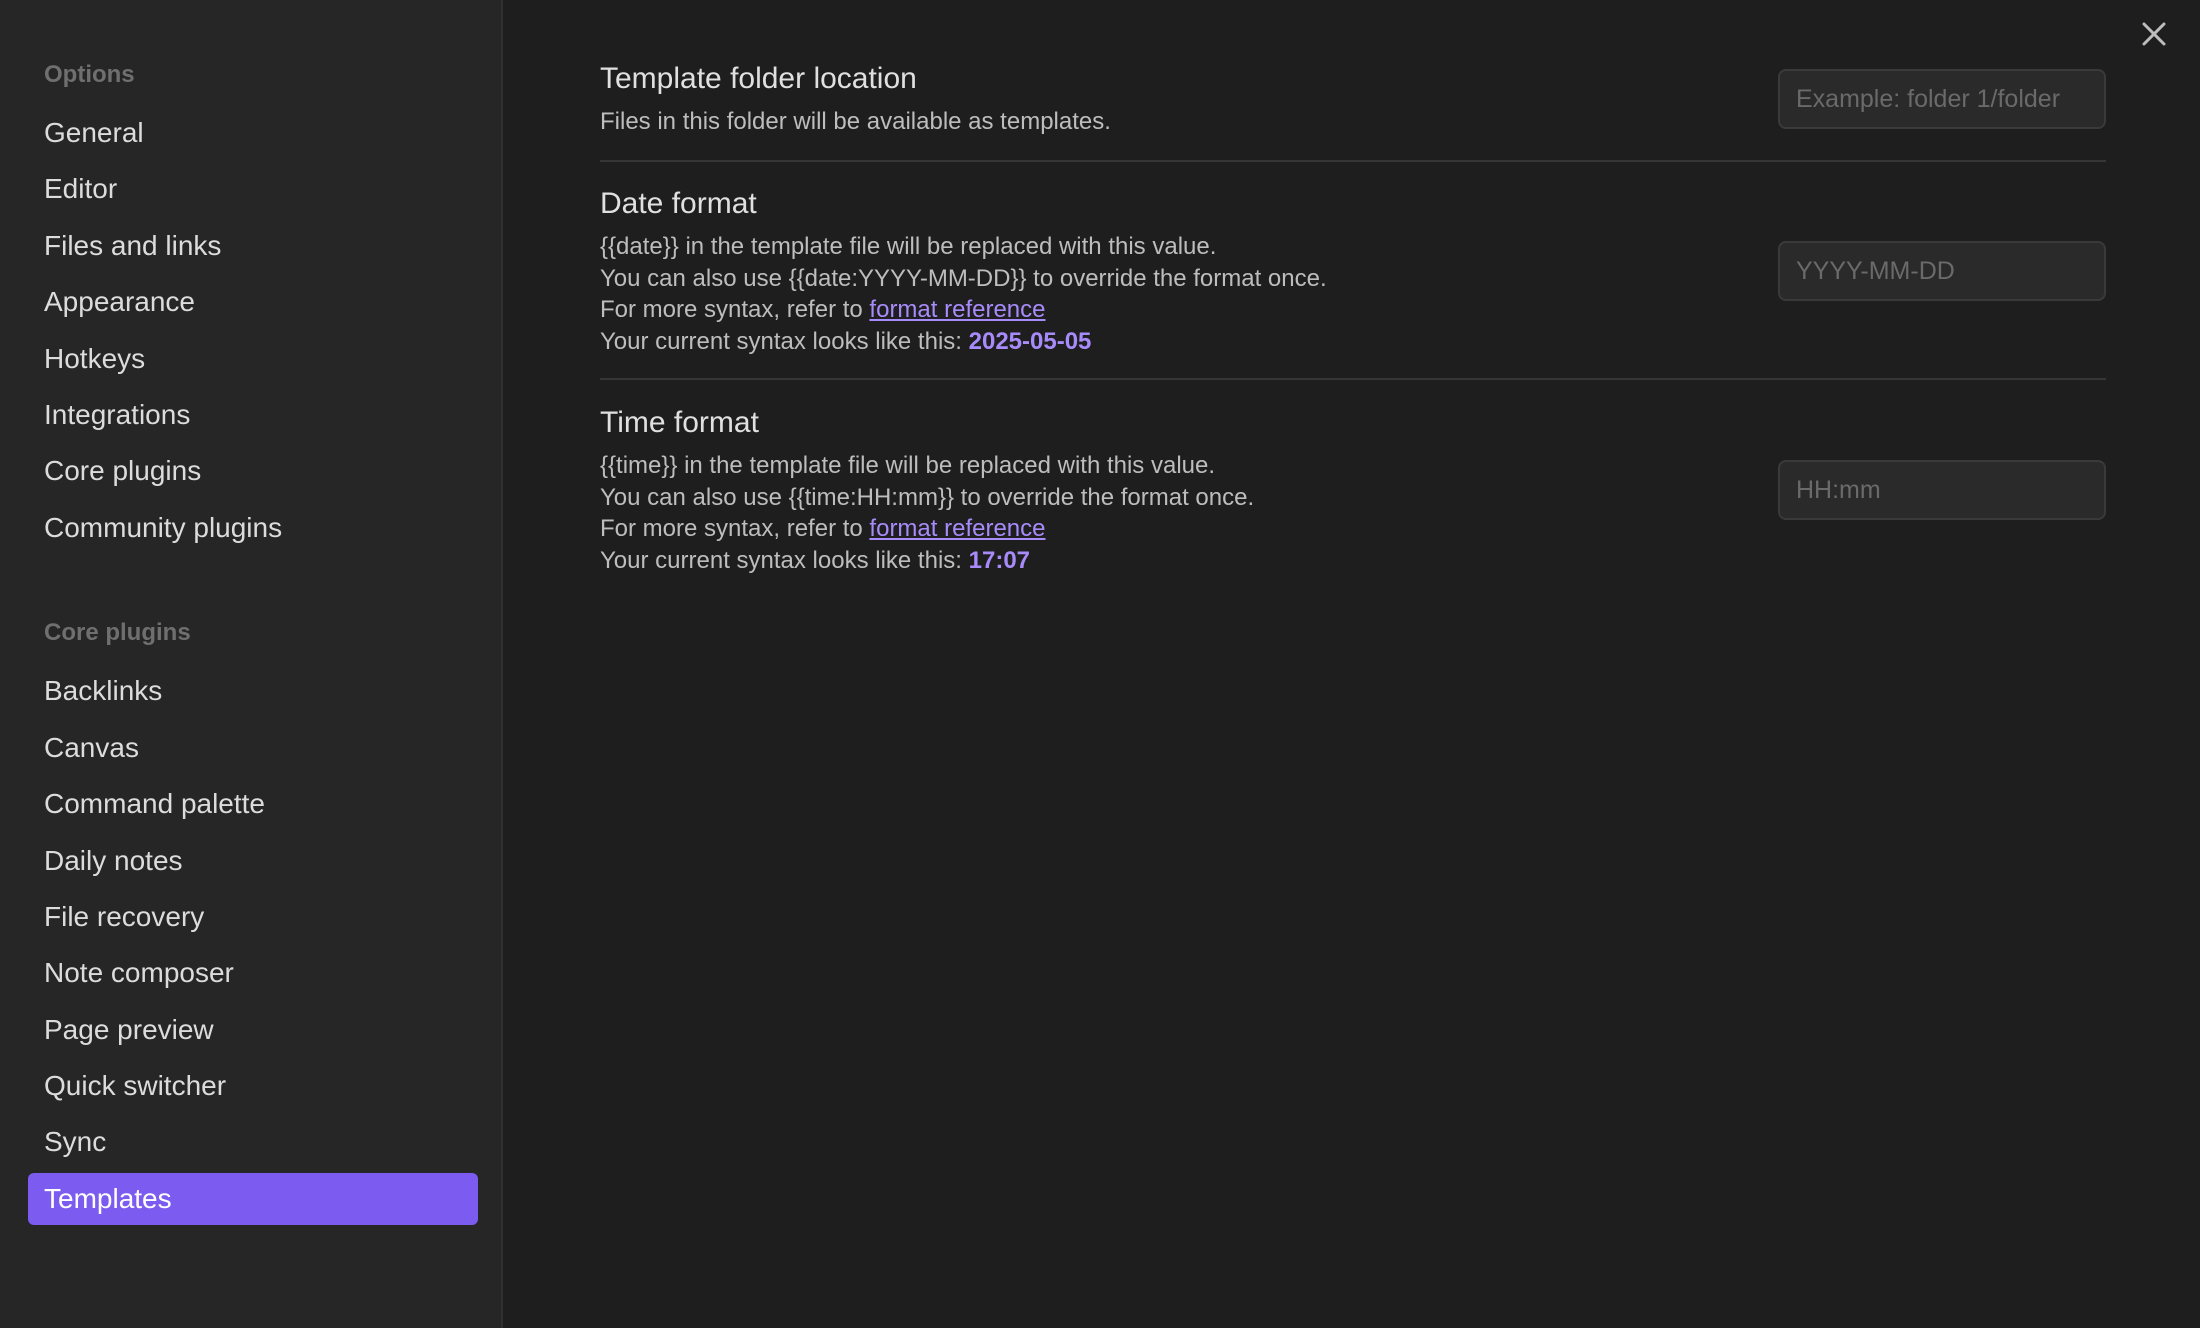 The image size is (2200, 1328). I want to click on sidebar-item-sync: Sync, so click(253, 1142).